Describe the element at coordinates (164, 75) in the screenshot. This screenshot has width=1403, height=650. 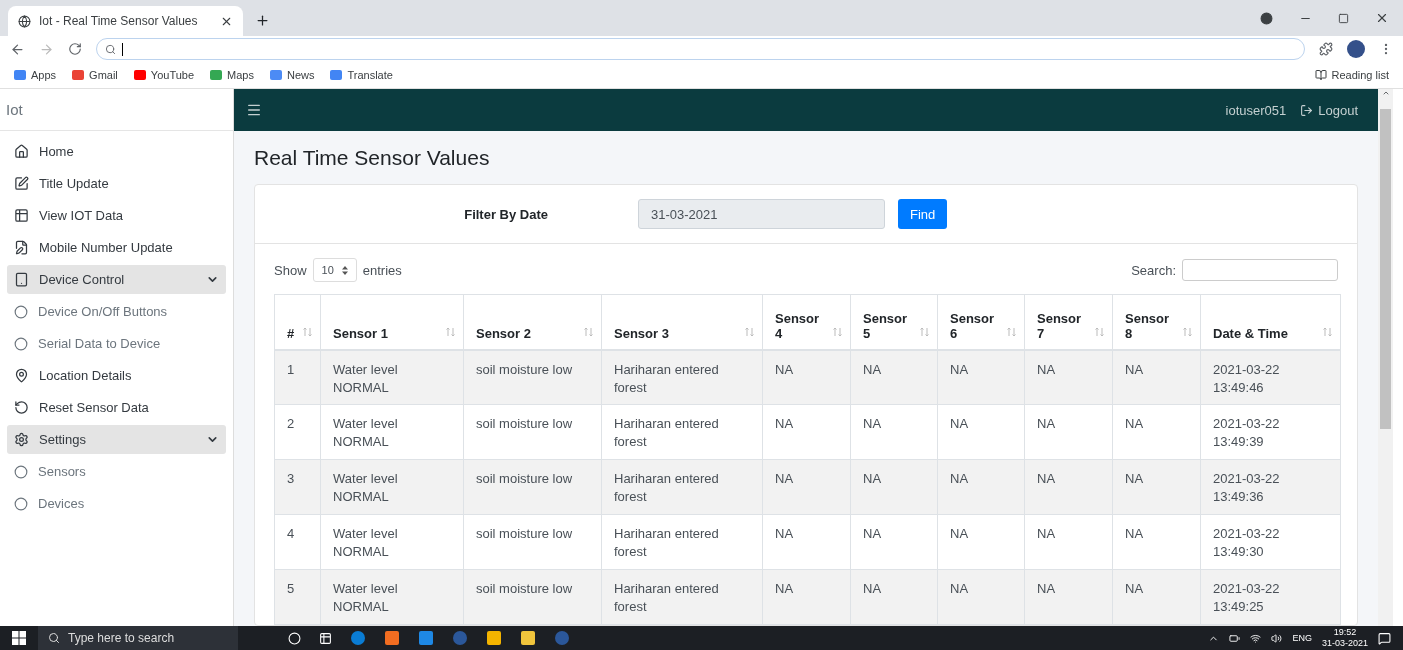
I see `bookmark: YouTube` at that location.